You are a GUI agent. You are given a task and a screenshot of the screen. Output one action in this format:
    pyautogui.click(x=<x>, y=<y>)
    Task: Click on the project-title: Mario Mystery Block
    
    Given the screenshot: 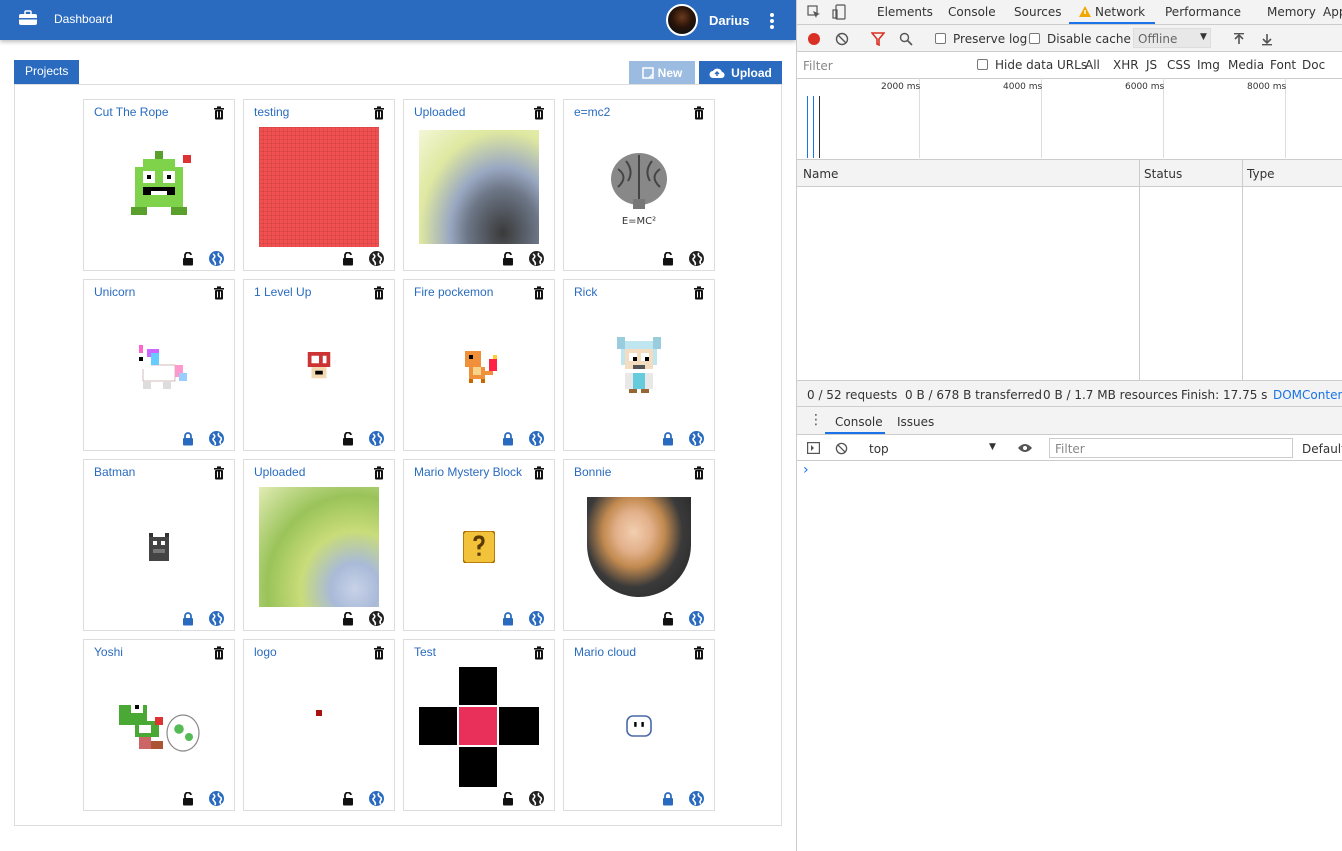 What is the action you would take?
    pyautogui.click(x=470, y=472)
    